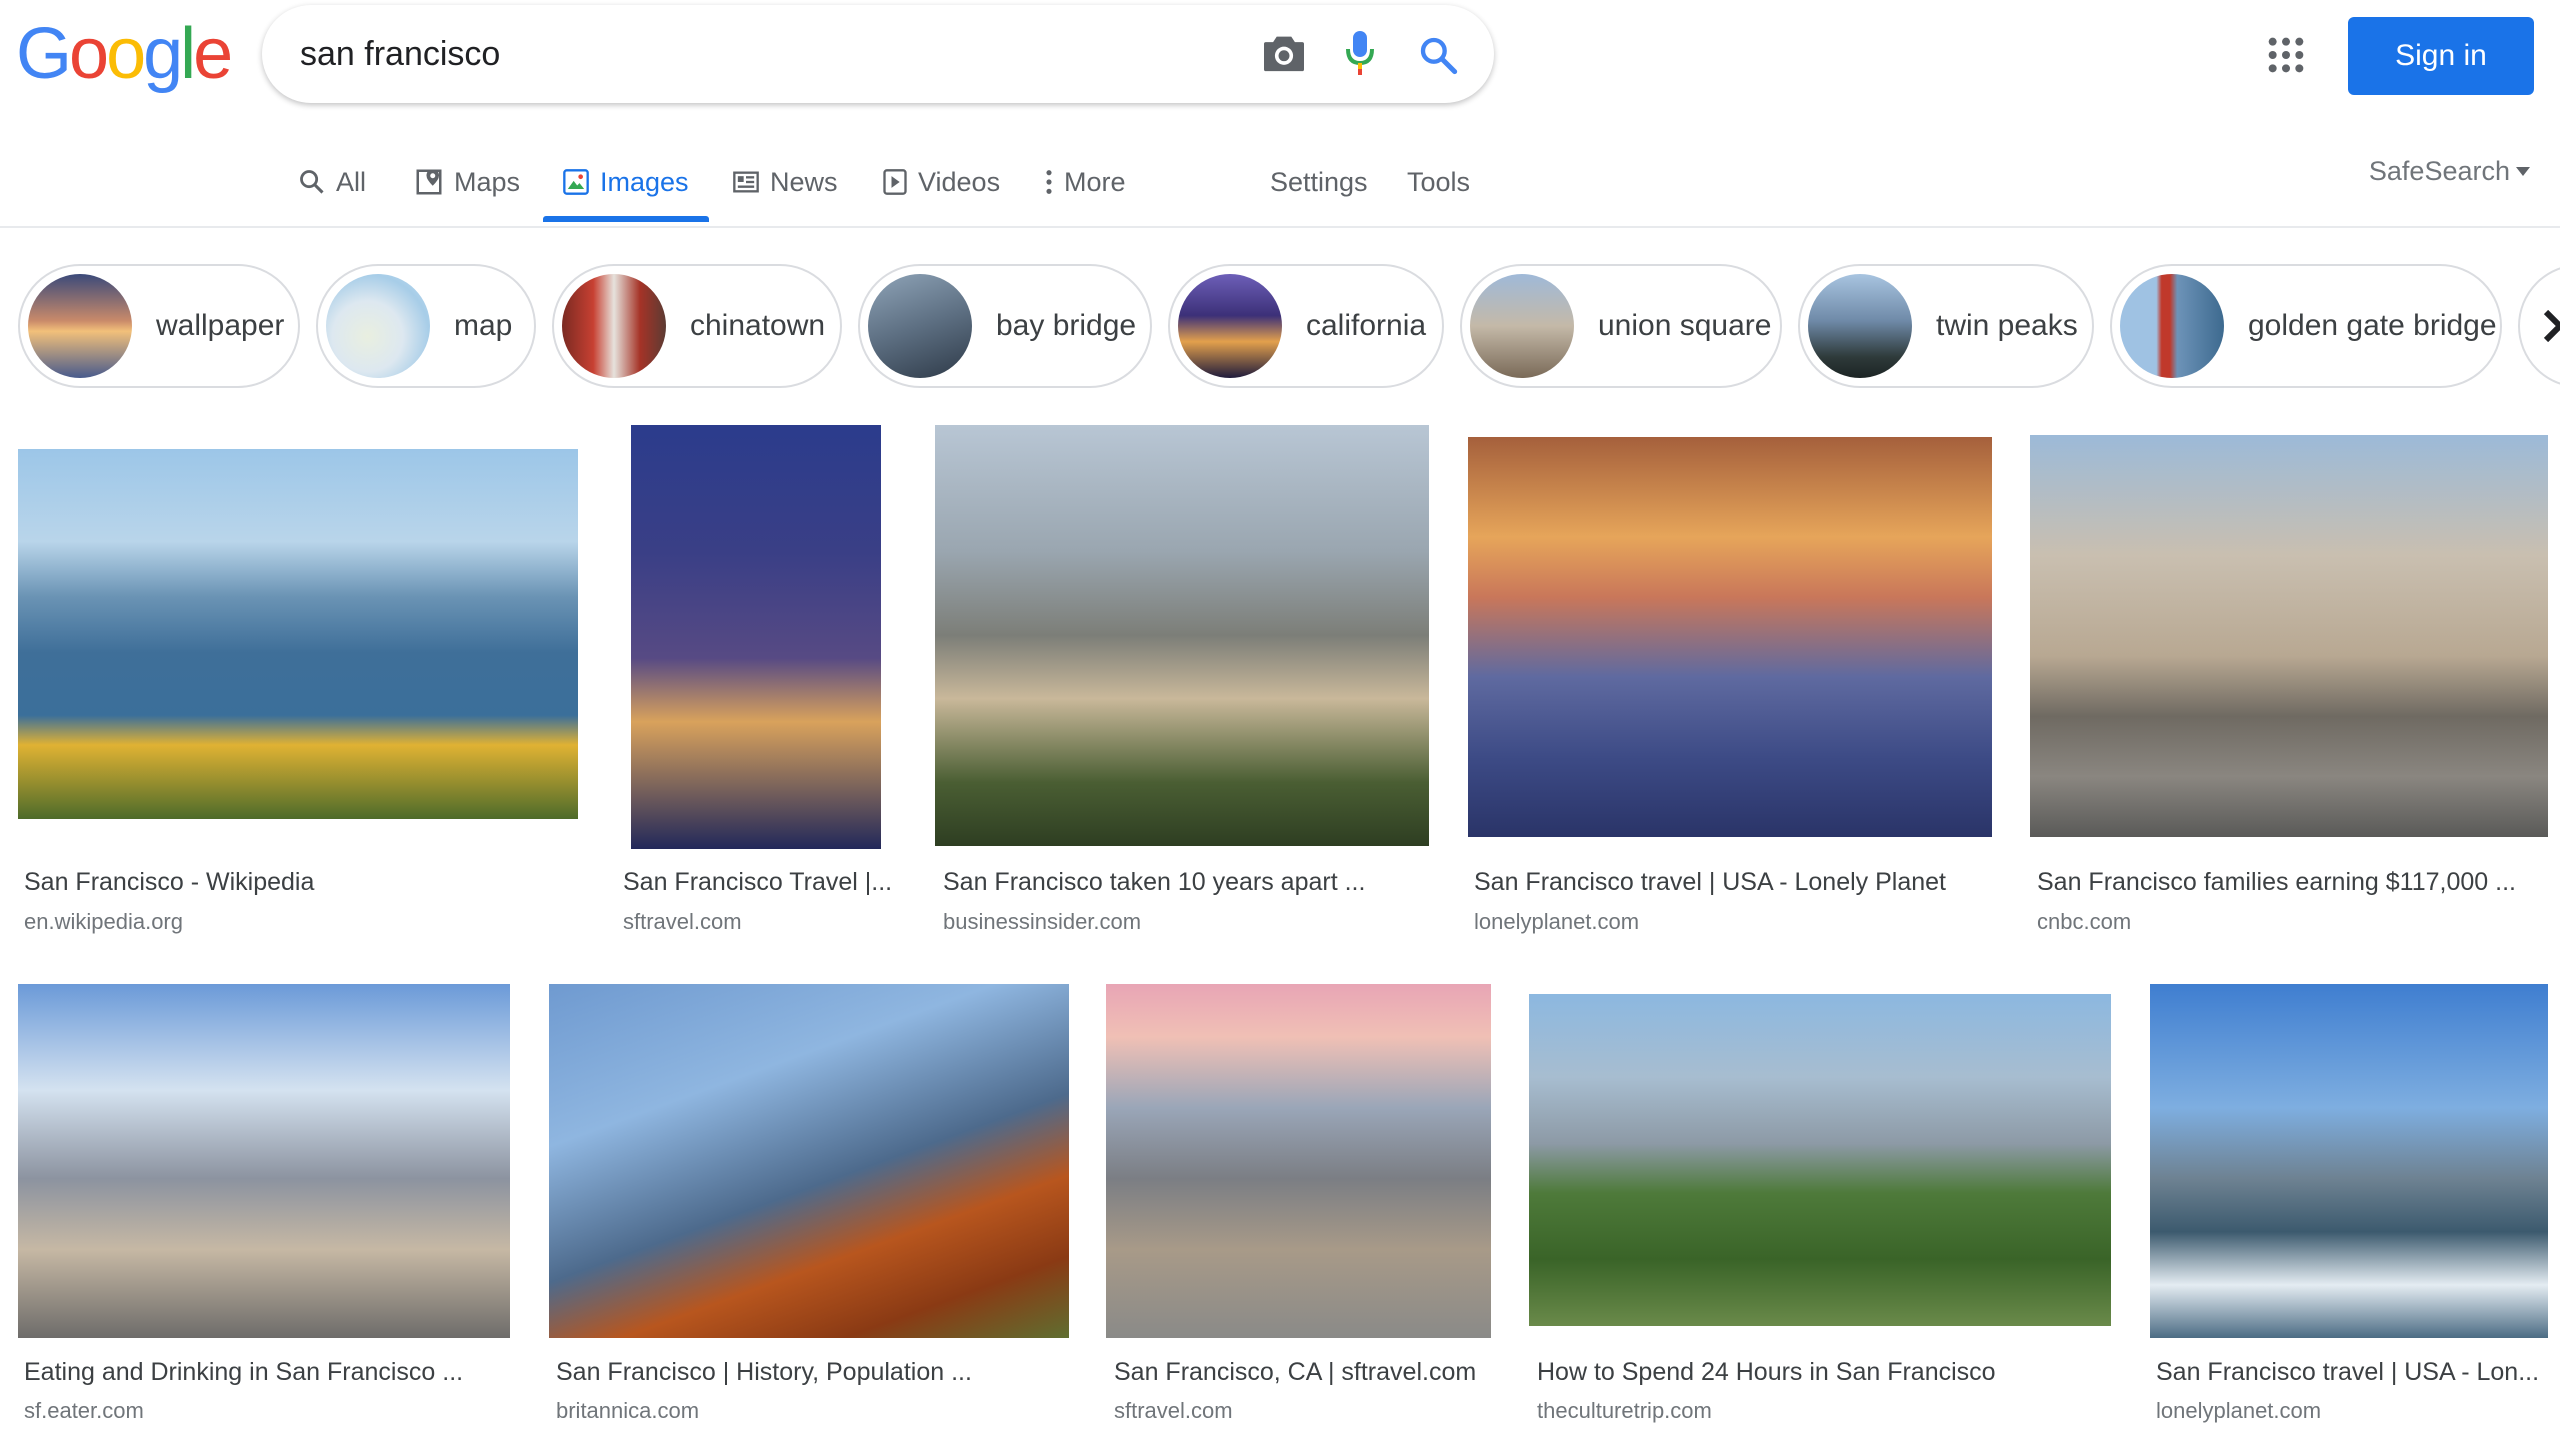 The height and width of the screenshot is (1440, 2560). I want to click on chip-label: chinatown, so click(758, 325).